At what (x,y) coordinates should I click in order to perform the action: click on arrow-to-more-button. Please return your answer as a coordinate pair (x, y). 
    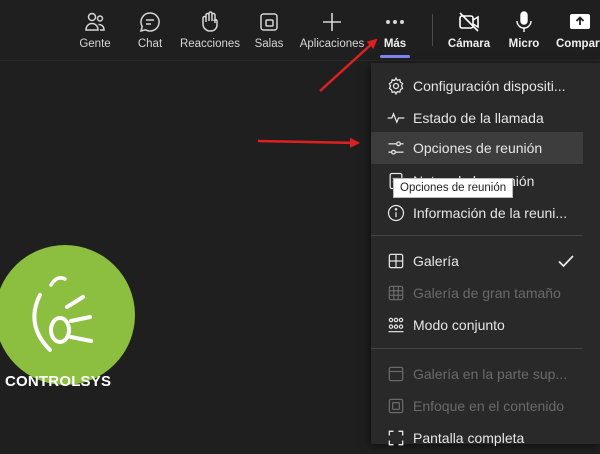
    Looking at the image, I should click on (348, 65).